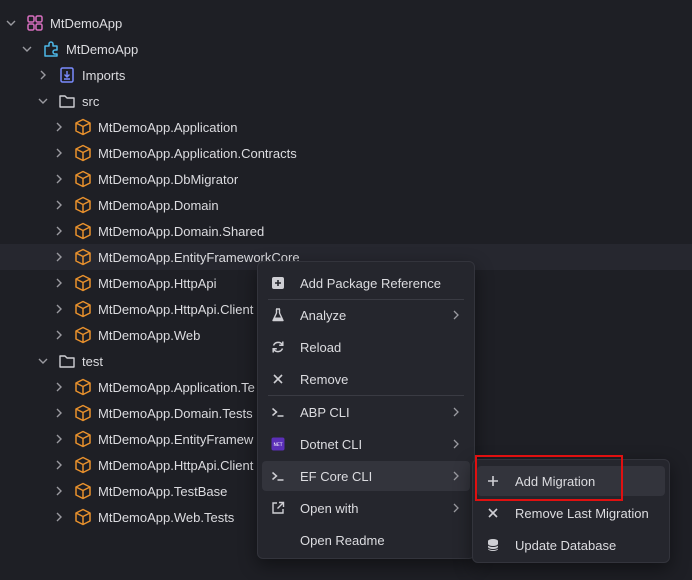 This screenshot has height=580, width=692. Describe the element at coordinates (278, 283) in the screenshot. I see `add-package-icon` at that location.